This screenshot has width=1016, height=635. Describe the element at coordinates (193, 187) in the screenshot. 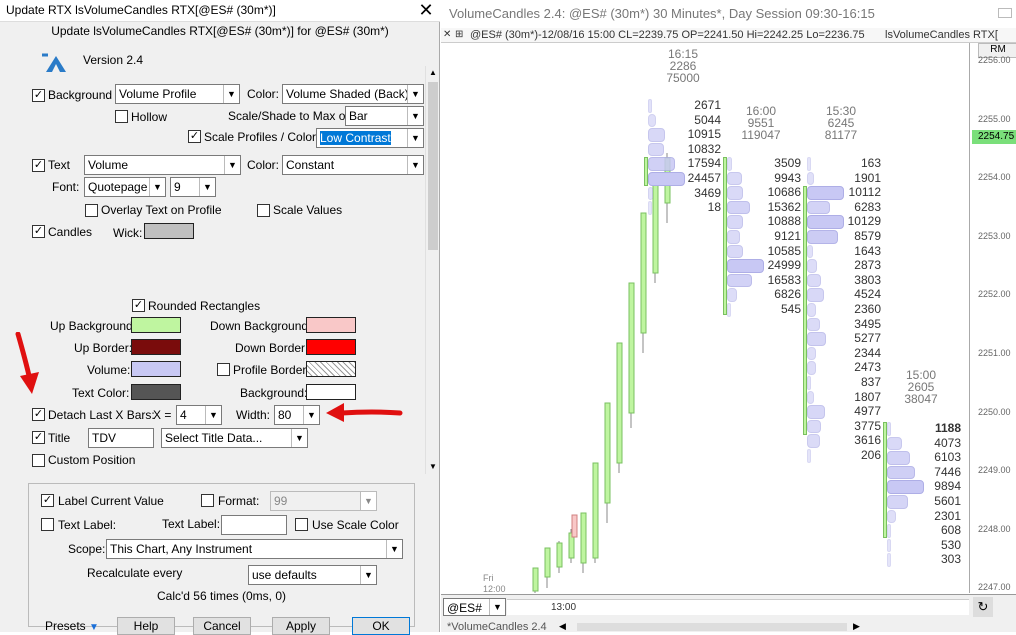

I see `font-size-select: 9 ▼` at that location.